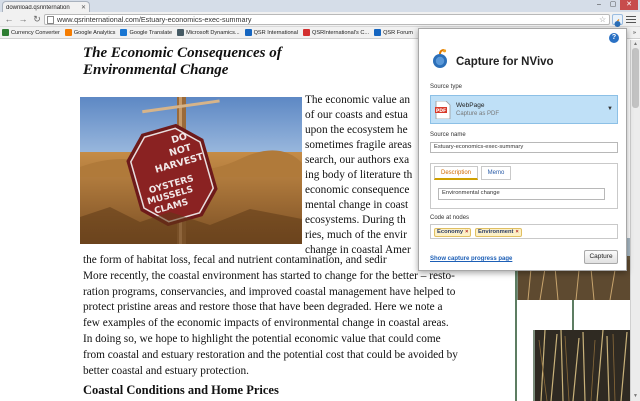 The height and width of the screenshot is (401, 640). I want to click on page-scrollbar: ▲ ▼, so click(635, 220).